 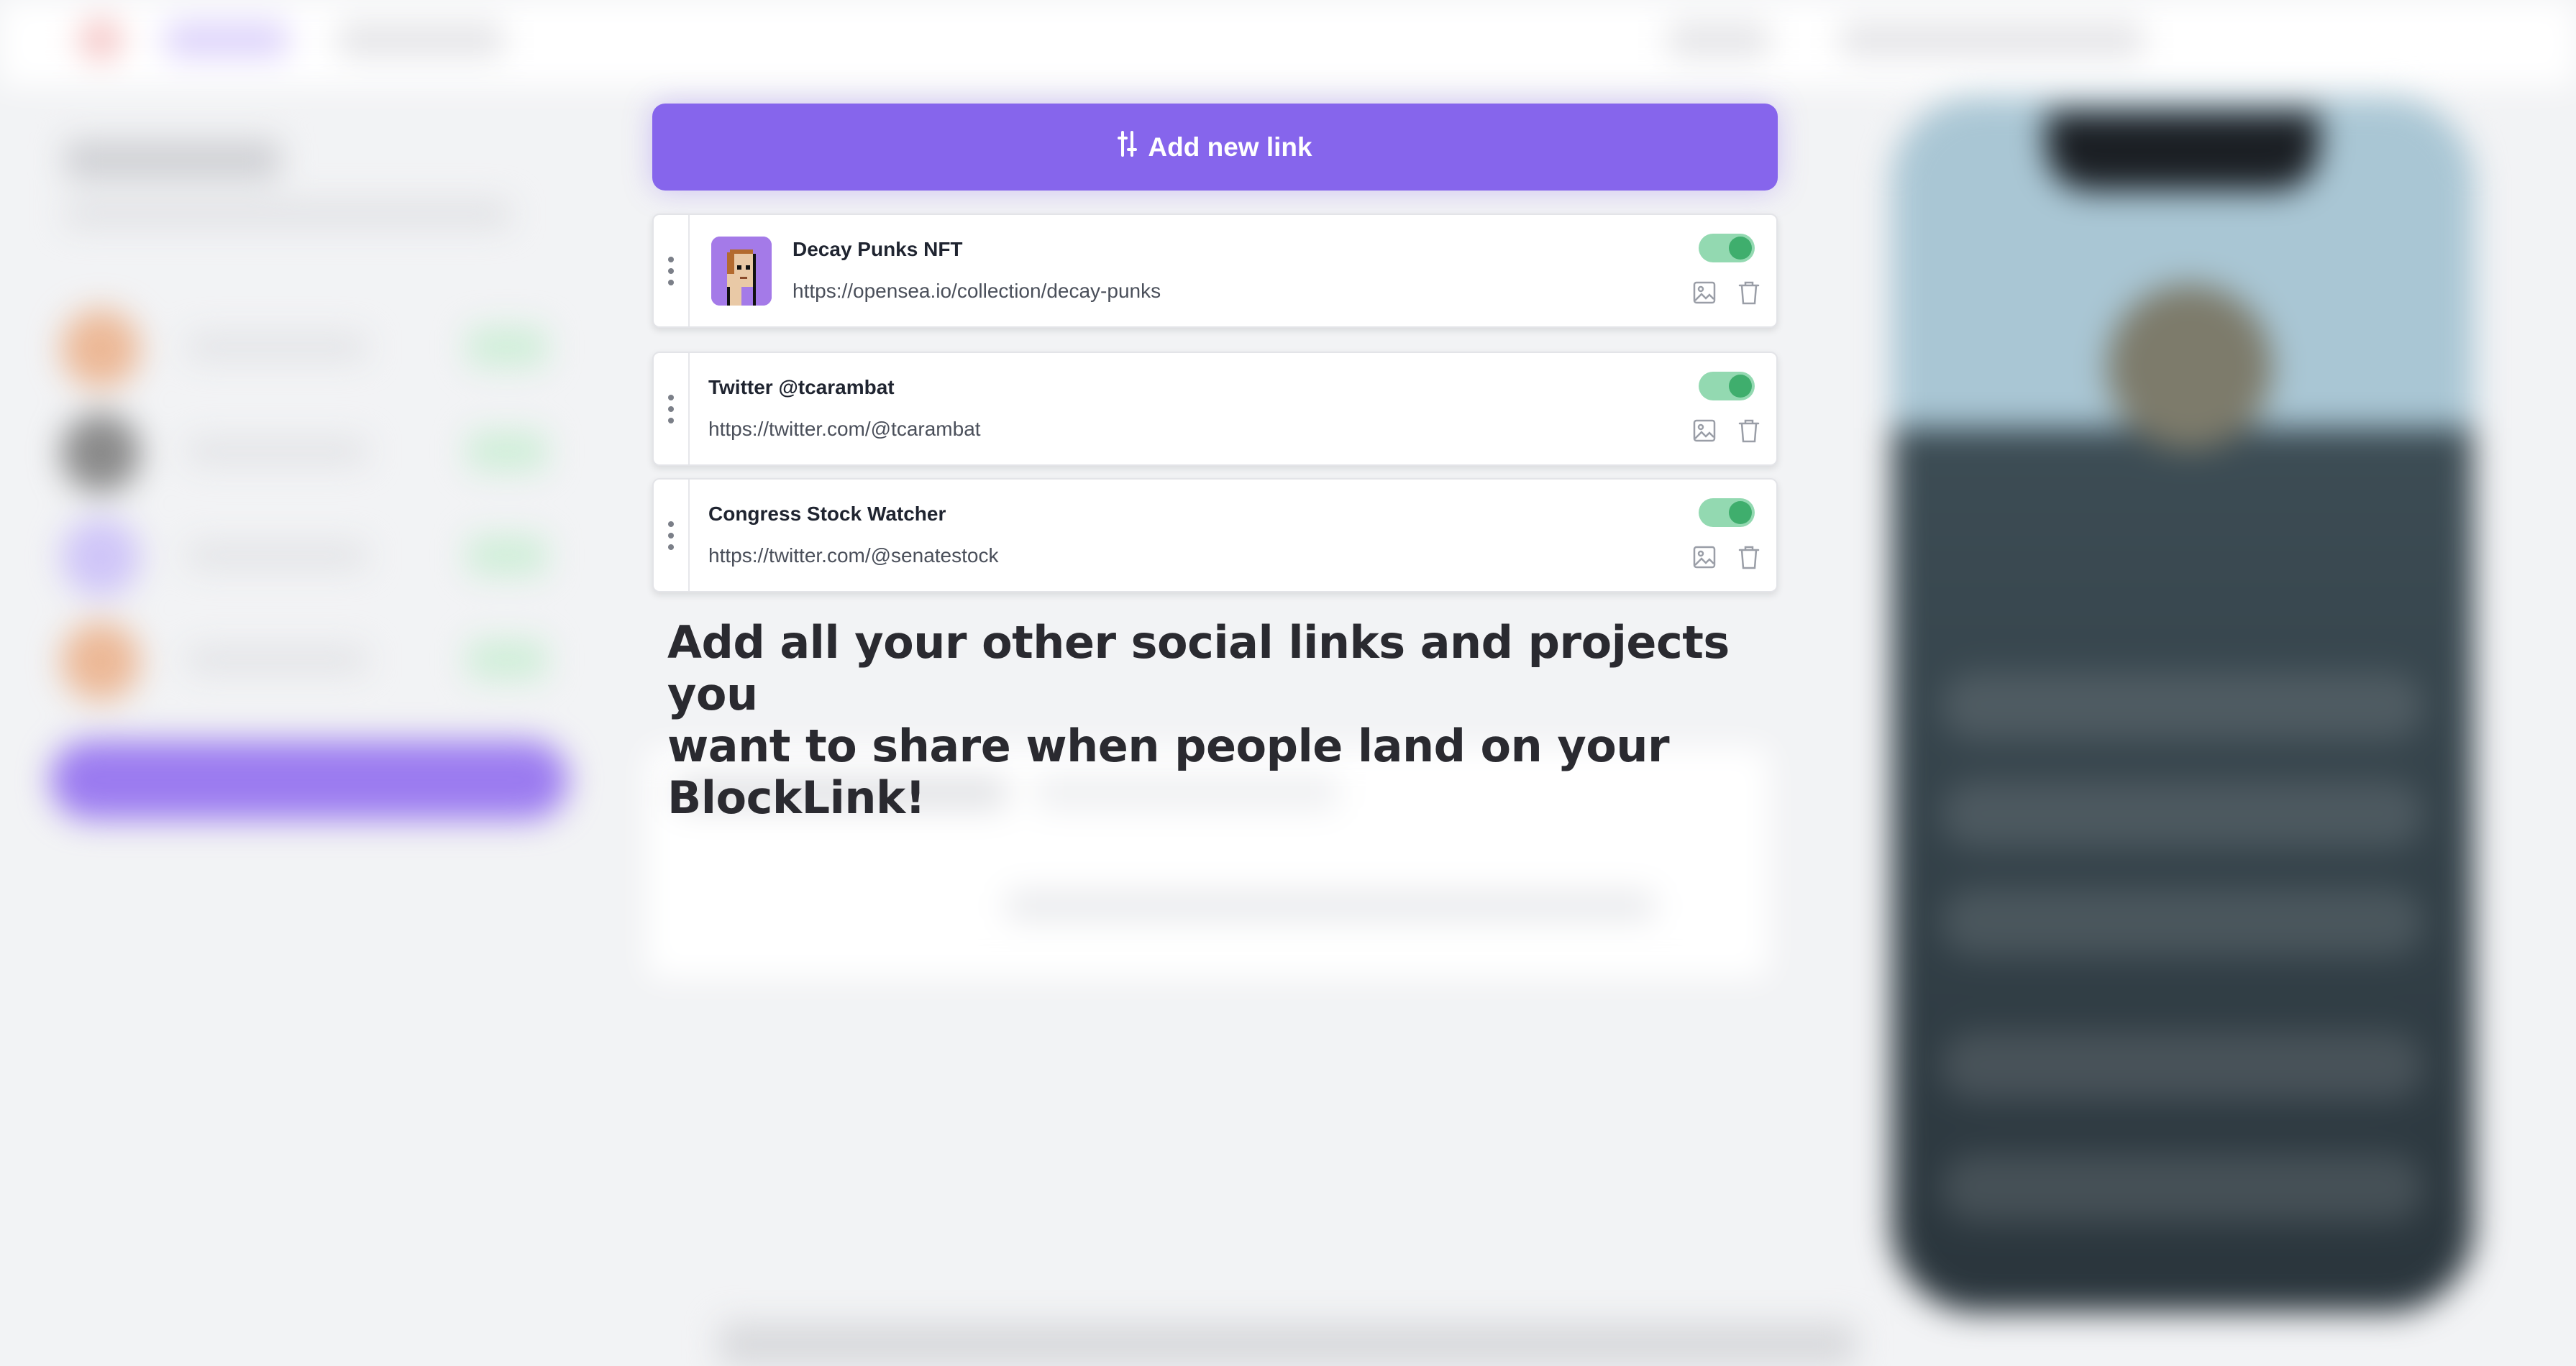 I want to click on card-text, so click(x=1330, y=905).